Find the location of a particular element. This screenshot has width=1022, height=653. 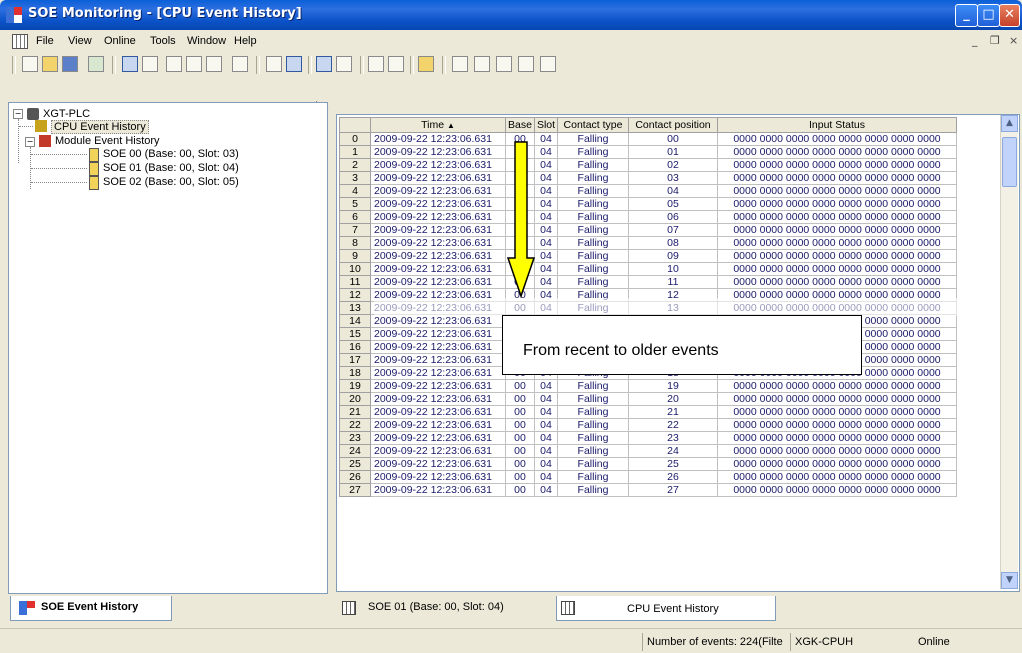

delete-icon is located at coordinates (214, 64).